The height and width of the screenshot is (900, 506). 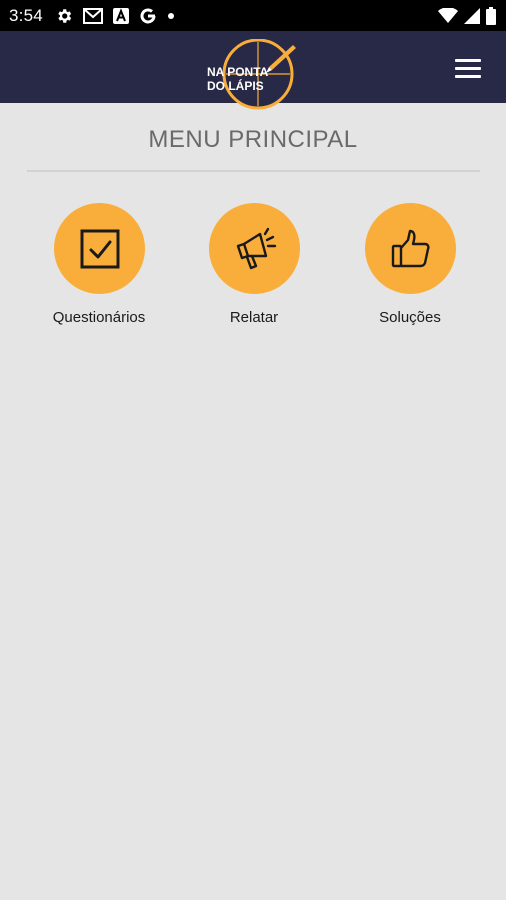 I want to click on menu-item-label: Questionários, so click(x=99, y=317).